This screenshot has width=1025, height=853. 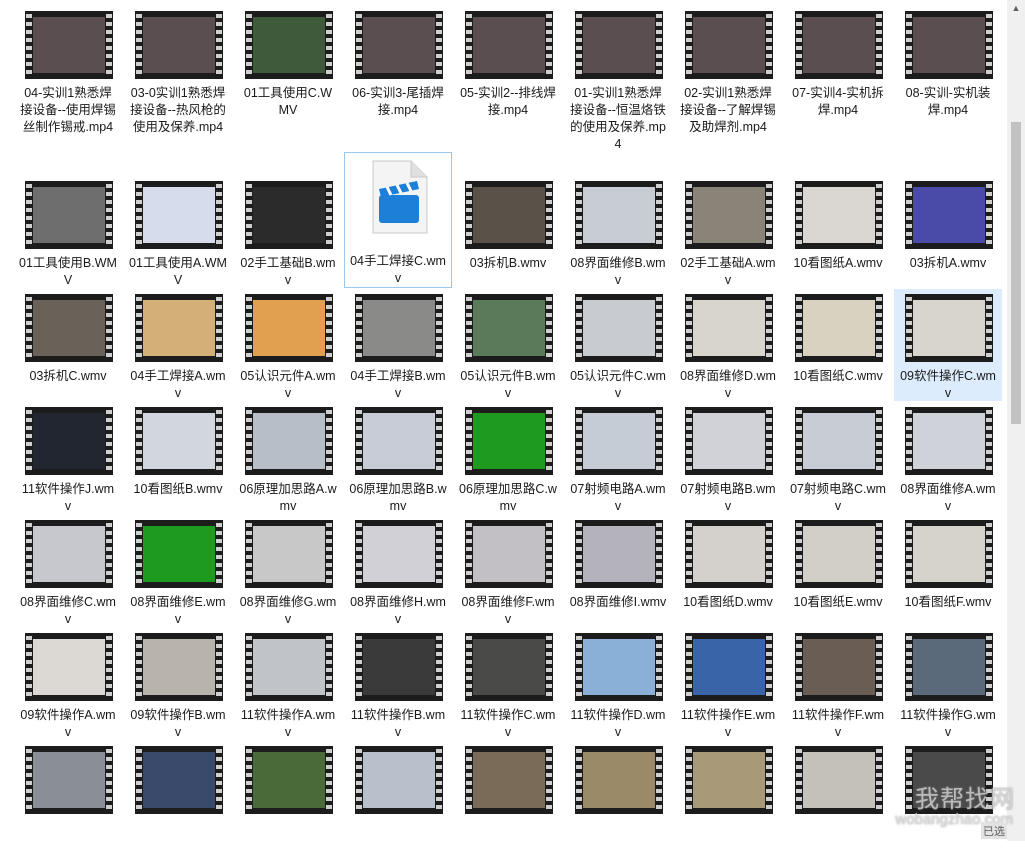 I want to click on file-item: 10看图纸F.wmv, so click(x=948, y=571).